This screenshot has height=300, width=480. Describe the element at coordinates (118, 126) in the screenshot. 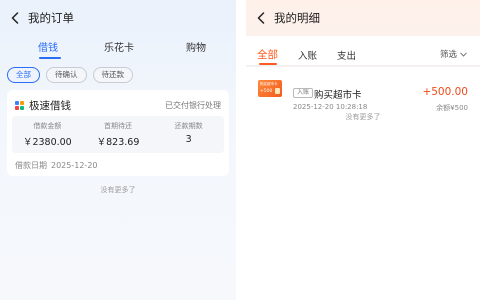

I see `stat-label: 首期待还` at that location.